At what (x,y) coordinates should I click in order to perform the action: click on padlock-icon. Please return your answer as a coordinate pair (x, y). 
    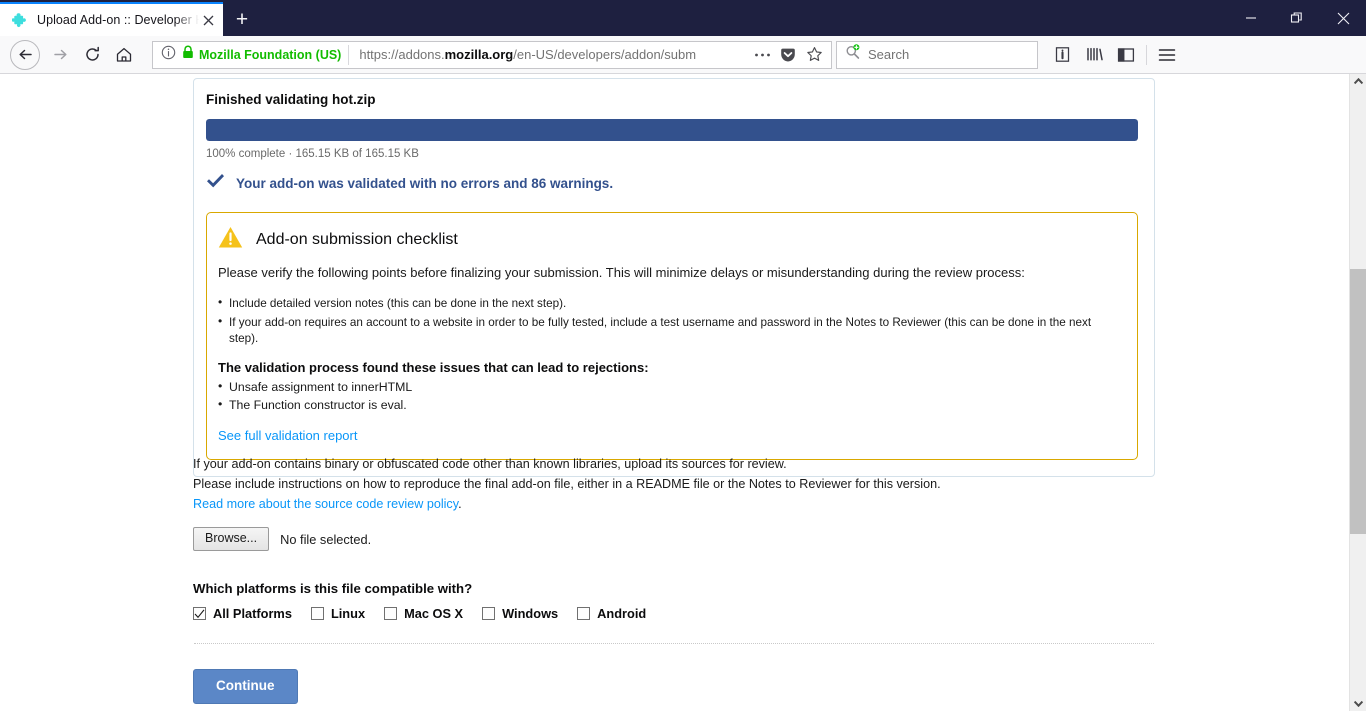
    Looking at the image, I should click on (188, 54).